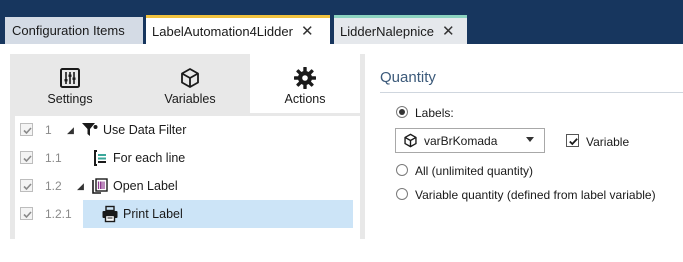 The height and width of the screenshot is (262, 683). Describe the element at coordinates (530, 139) in the screenshot. I see `chevron-down-icon` at that location.